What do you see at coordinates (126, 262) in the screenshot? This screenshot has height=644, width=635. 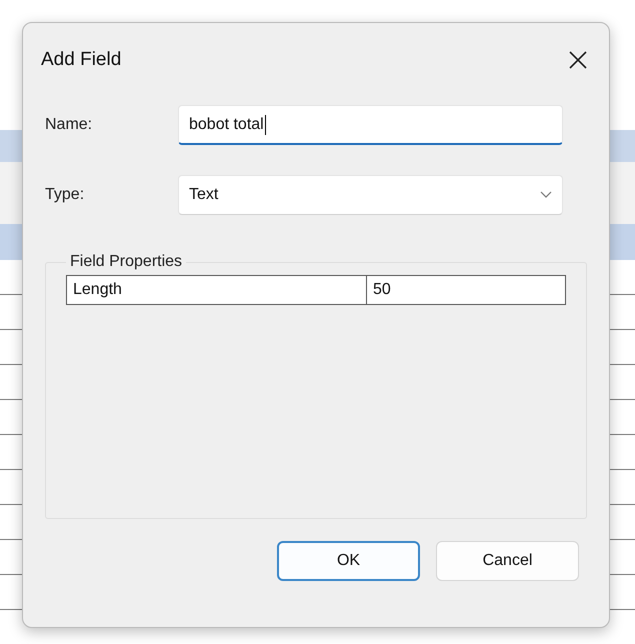 I see `group-title: Field Properties` at bounding box center [126, 262].